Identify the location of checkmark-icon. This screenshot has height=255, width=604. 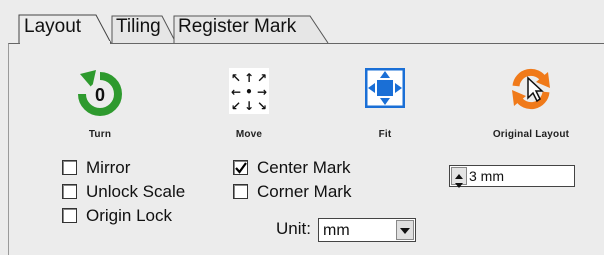
(241, 168).